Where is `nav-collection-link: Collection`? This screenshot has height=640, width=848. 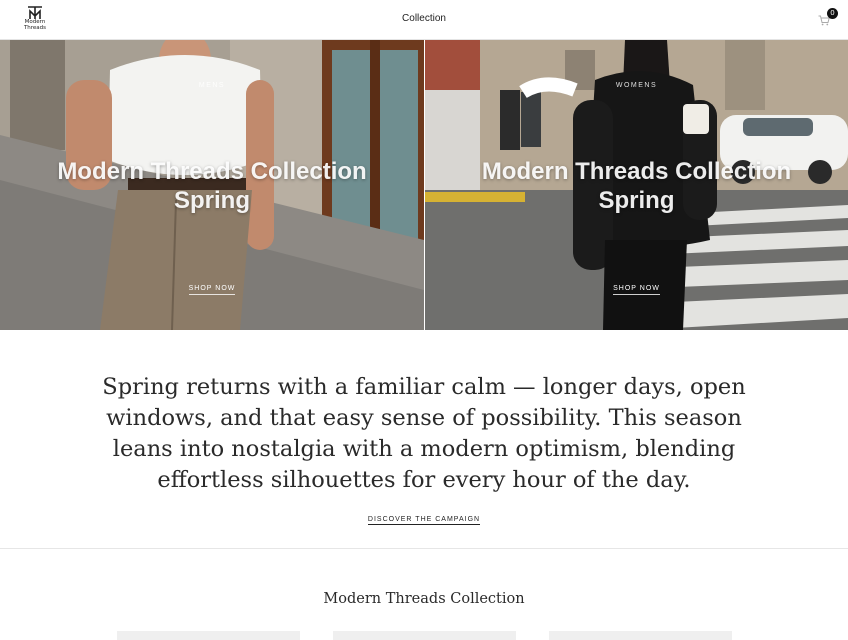 nav-collection-link: Collection is located at coordinates (424, 18).